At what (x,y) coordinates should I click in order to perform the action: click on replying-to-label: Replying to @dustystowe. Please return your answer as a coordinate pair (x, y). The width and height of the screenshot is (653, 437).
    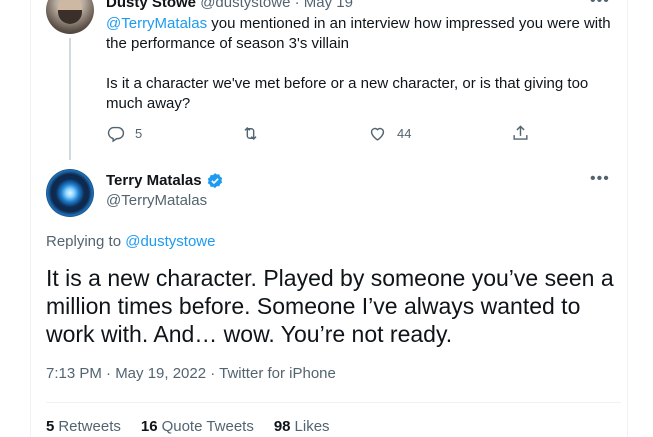
    Looking at the image, I should click on (130, 242).